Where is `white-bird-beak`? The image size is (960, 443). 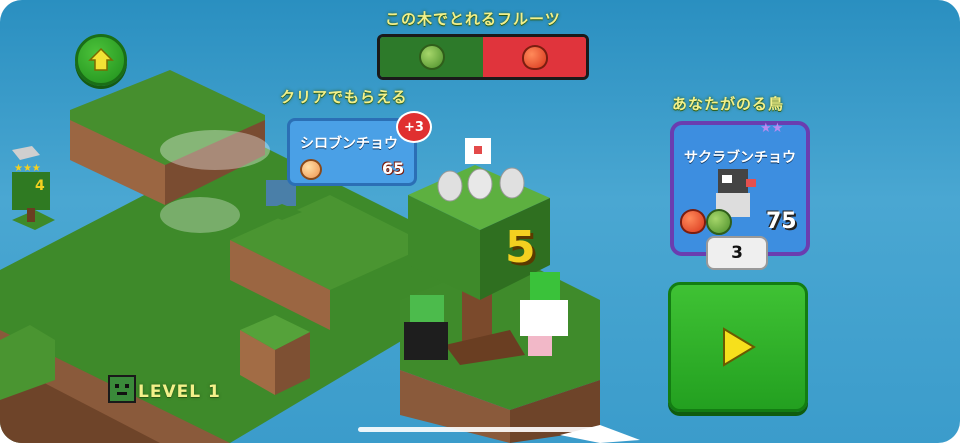 white-bird-beak is located at coordinates (478, 150).